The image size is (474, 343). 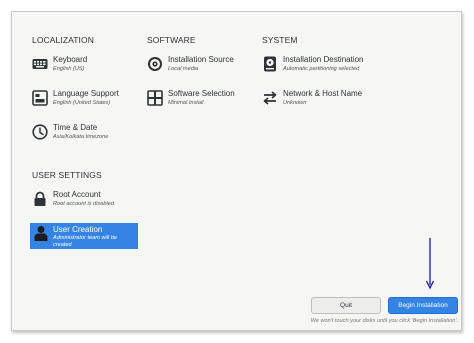 What do you see at coordinates (40, 132) in the screenshot?
I see `clock-icon` at bounding box center [40, 132].